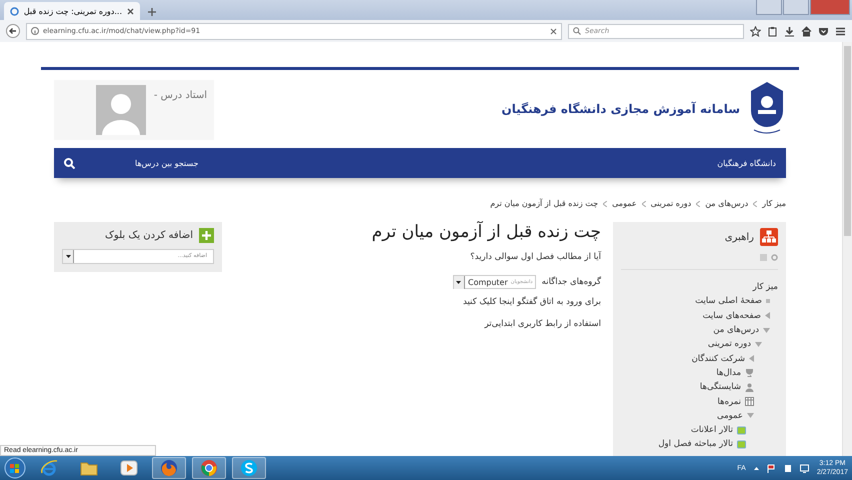 Image resolution: width=852 pixels, height=480 pixels. I want to click on intro-text: آیا از مطالب فصل اول سوالی دارید؟, so click(535, 257).